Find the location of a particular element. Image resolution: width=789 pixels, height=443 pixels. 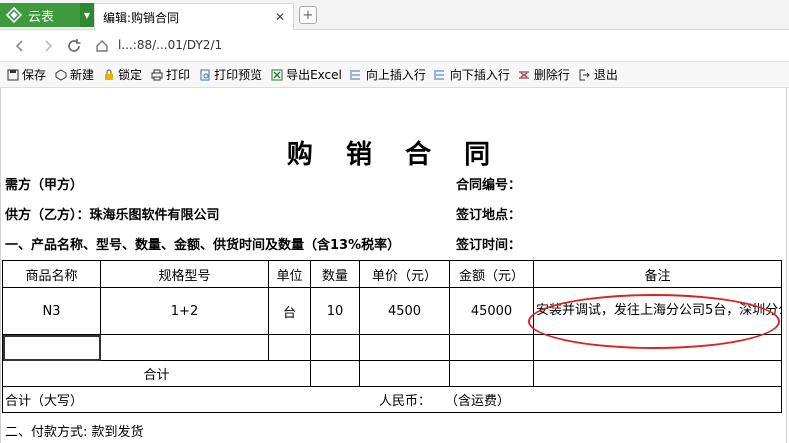

excel-icon is located at coordinates (276, 74).